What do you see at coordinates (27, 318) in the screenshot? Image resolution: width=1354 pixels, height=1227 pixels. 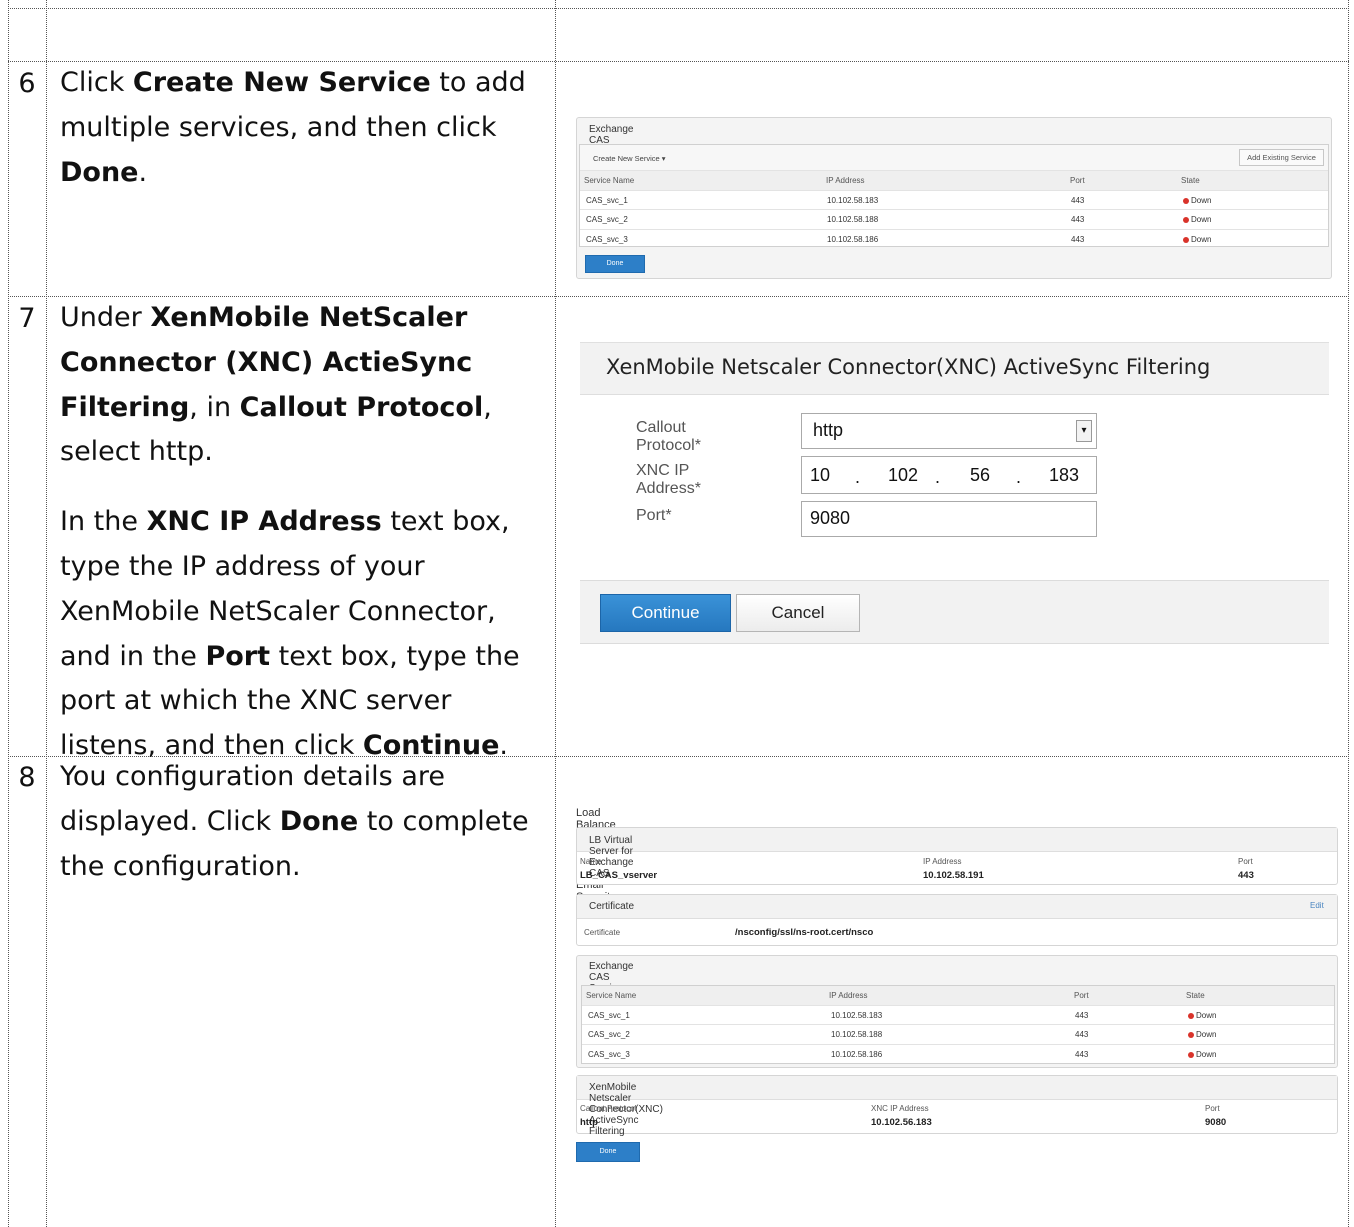 I see `step-number: 7` at bounding box center [27, 318].